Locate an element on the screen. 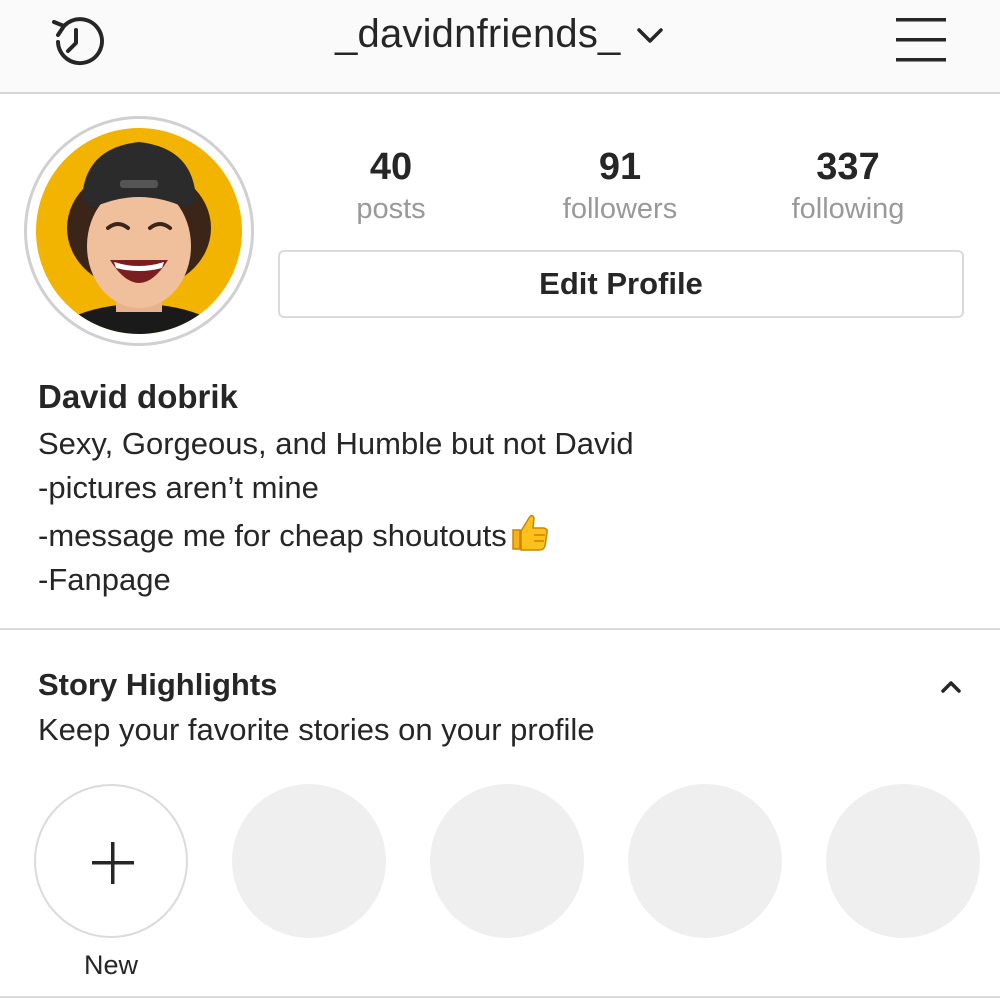  bio-line-4: -Fanpage is located at coordinates (104, 579).